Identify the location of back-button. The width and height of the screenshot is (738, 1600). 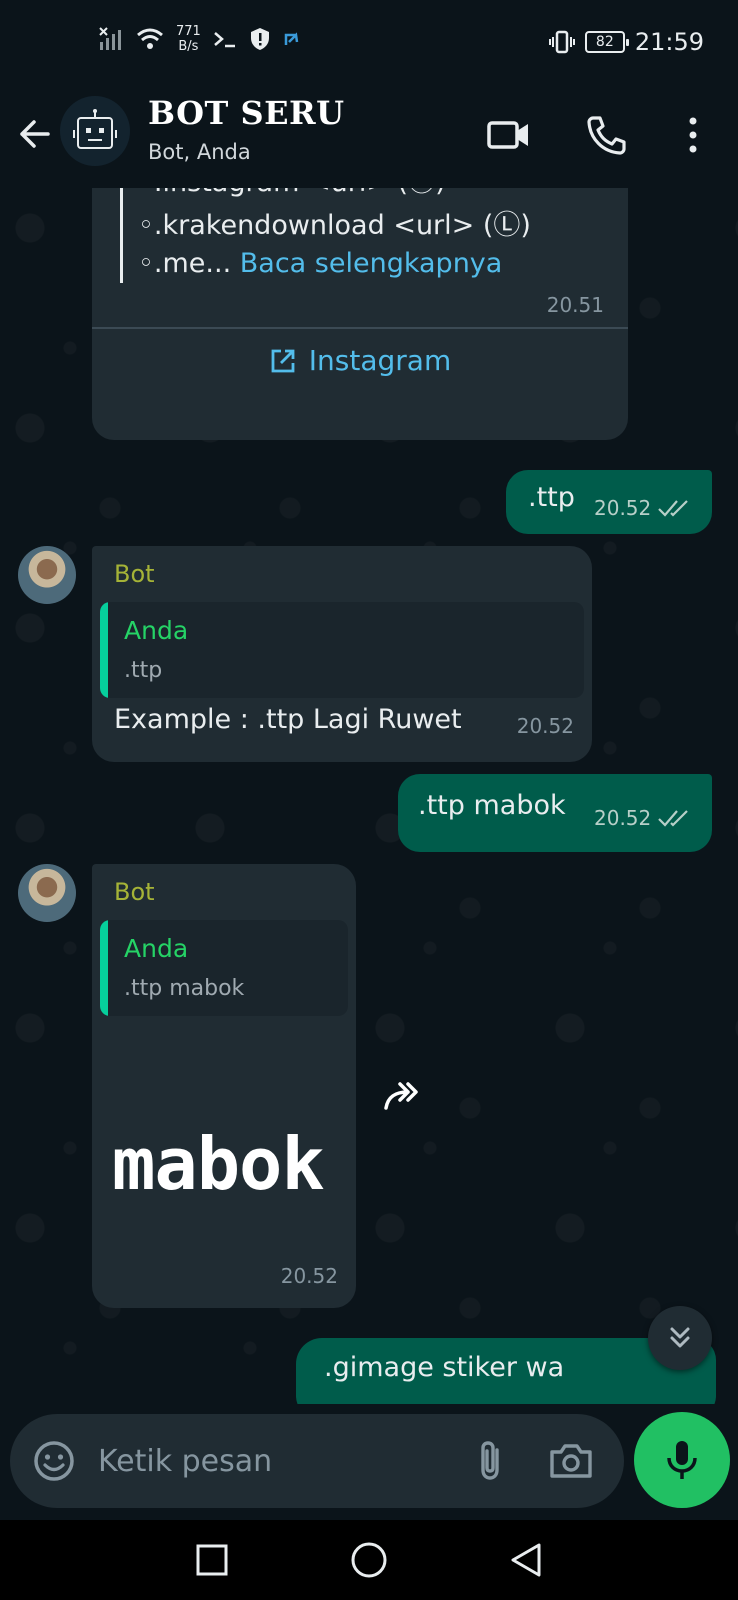
(526, 1560).